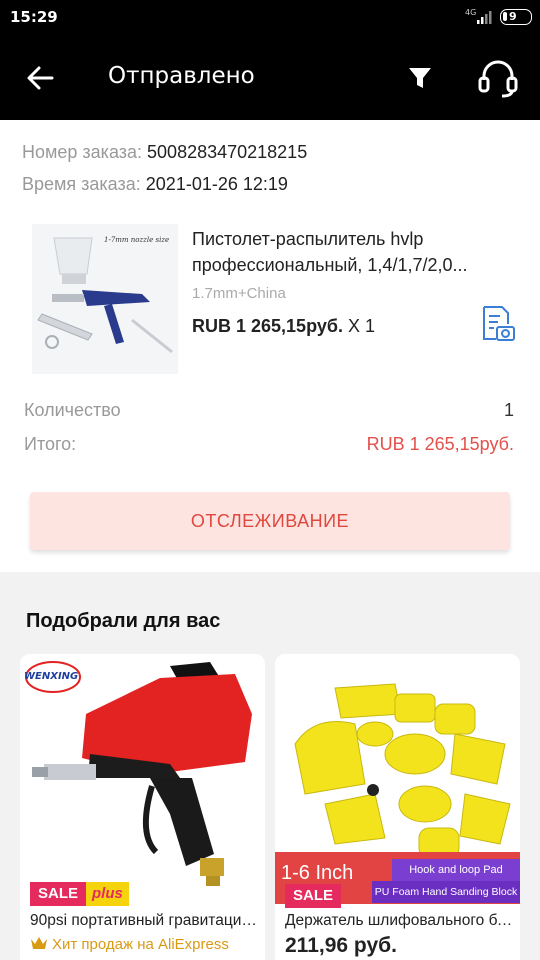 The image size is (540, 960). Describe the element at coordinates (498, 78) in the screenshot. I see `headset-icon` at that location.